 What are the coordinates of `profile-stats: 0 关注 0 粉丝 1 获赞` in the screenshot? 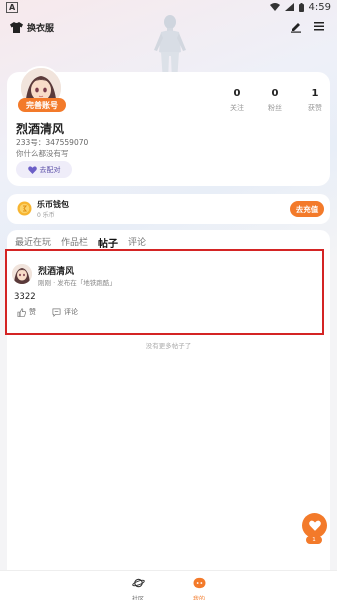 It's located at (272, 108).